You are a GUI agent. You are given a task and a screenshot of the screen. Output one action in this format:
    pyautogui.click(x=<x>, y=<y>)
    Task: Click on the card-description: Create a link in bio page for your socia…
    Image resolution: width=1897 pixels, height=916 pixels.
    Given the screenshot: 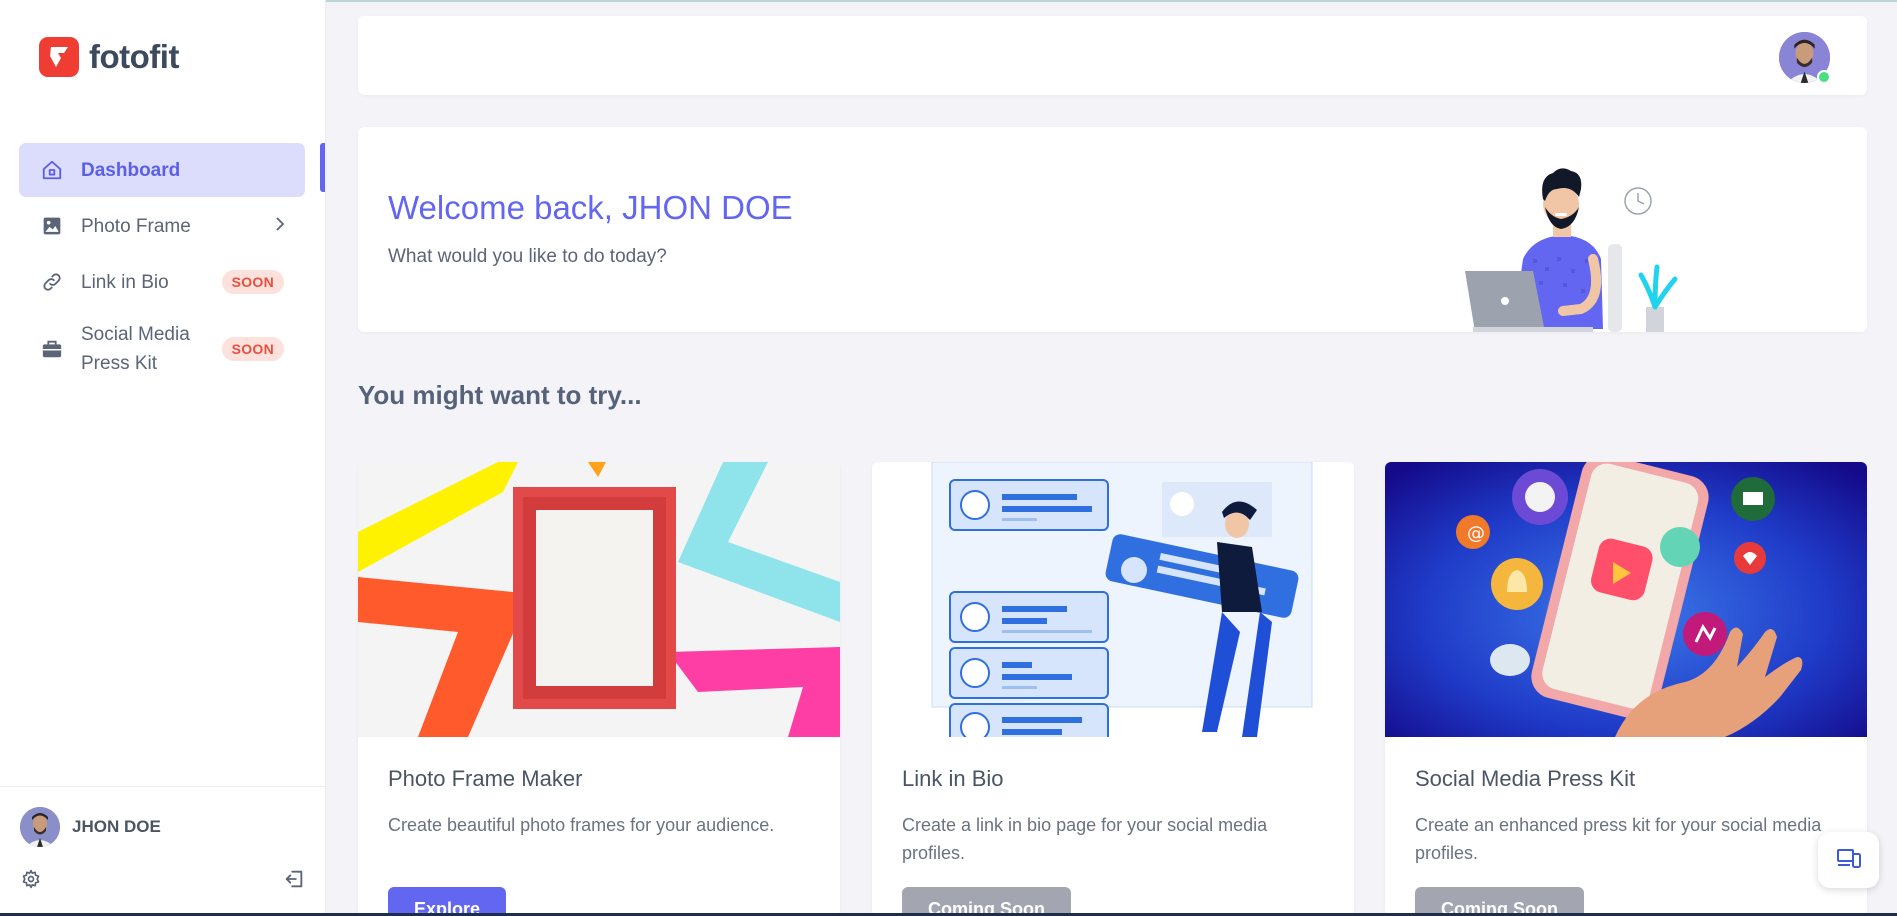 What is the action you would take?
    pyautogui.click(x=1085, y=839)
    